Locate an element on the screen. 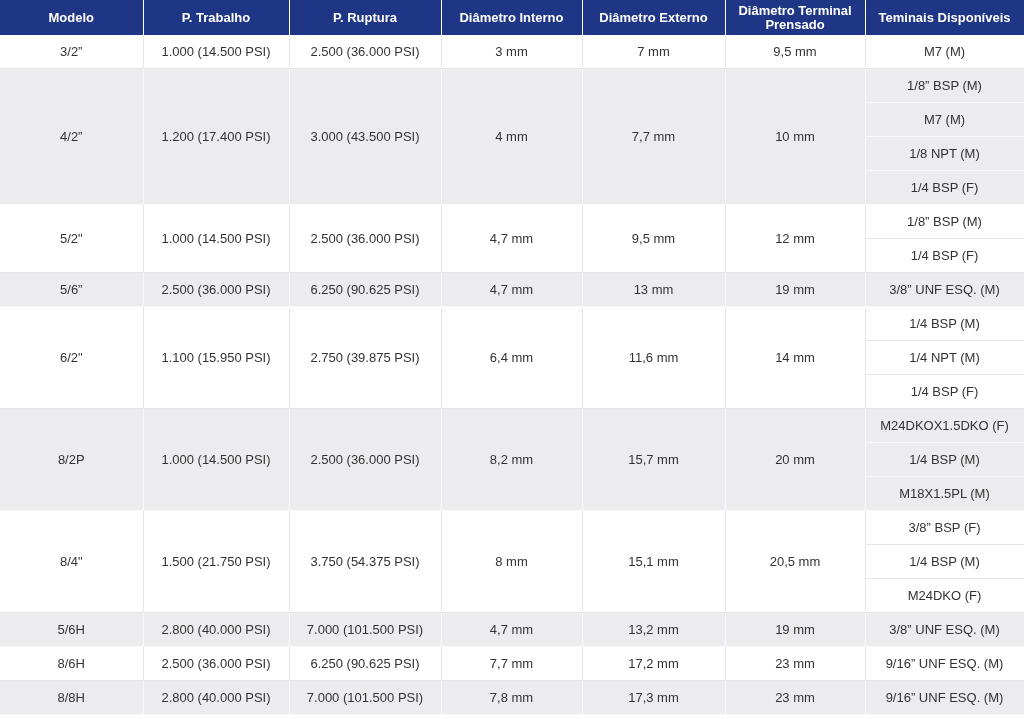 The height and width of the screenshot is (719, 1024). table-cell: 3/2” is located at coordinates (71, 52).